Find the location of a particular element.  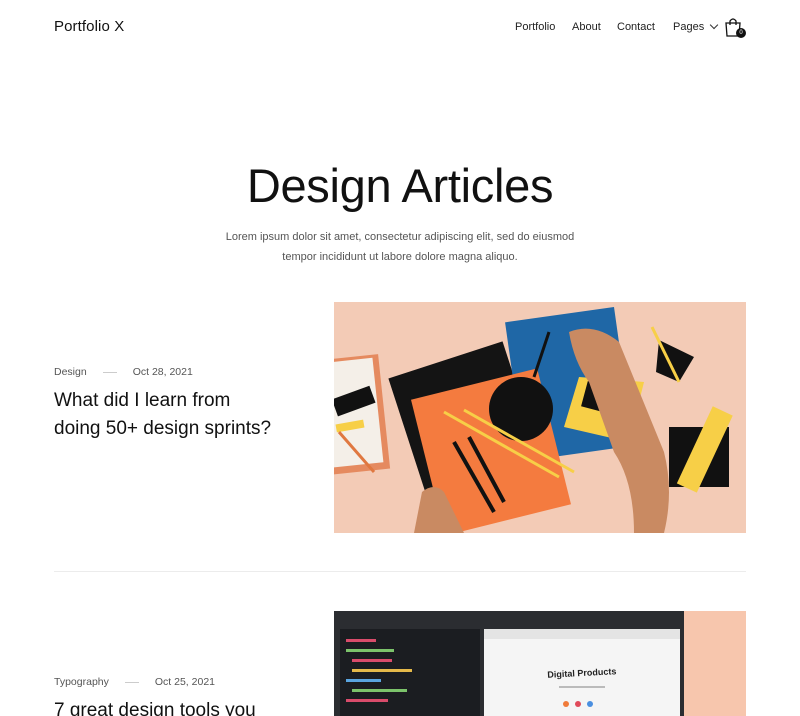

article-category: Typography is located at coordinates (81, 682).